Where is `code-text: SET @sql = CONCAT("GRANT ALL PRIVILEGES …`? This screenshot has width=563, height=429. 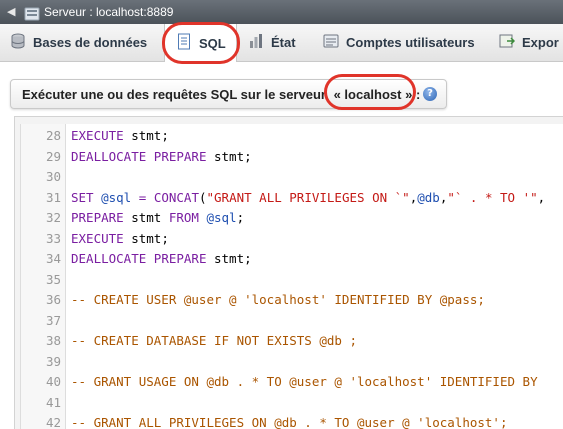
code-text: SET @sql = CONCAT("GRANT ALL PRIVILEGES … is located at coordinates (308, 197).